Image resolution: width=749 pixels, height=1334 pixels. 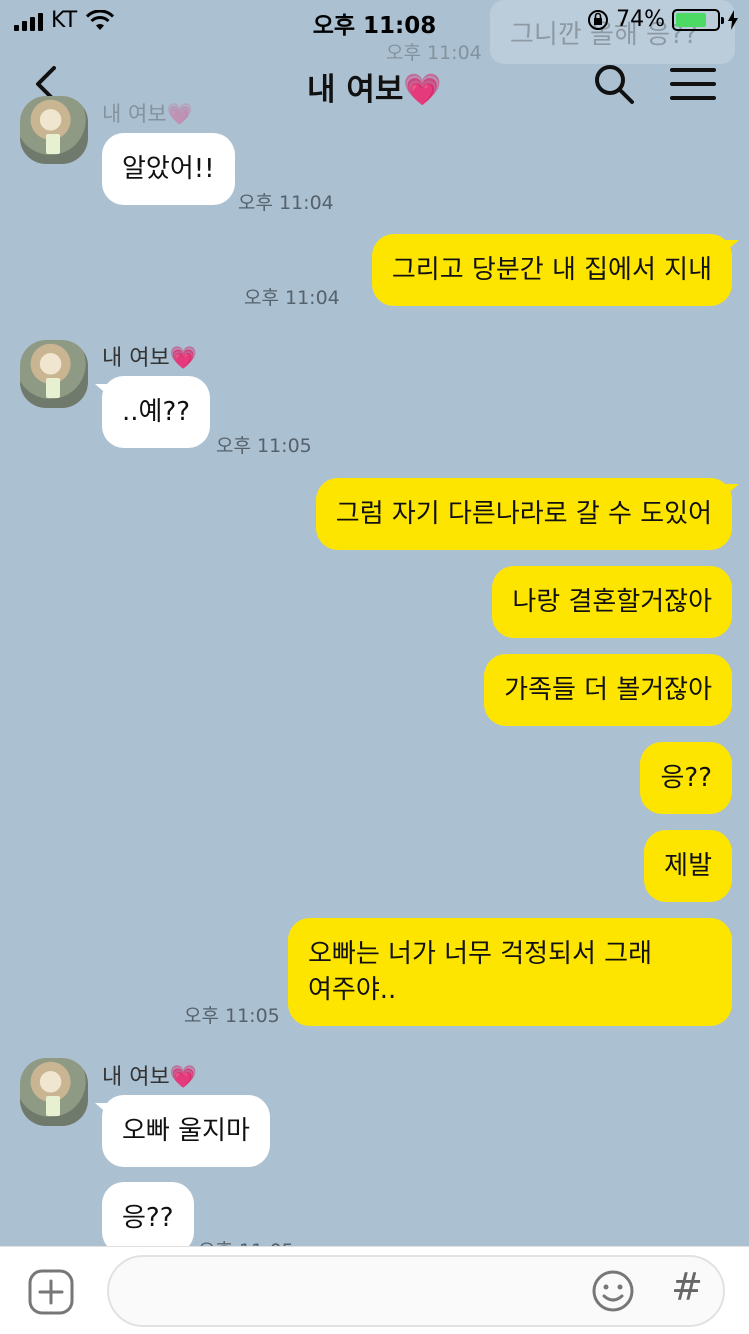 I want to click on rotation-lock-icon, so click(x=598, y=19).